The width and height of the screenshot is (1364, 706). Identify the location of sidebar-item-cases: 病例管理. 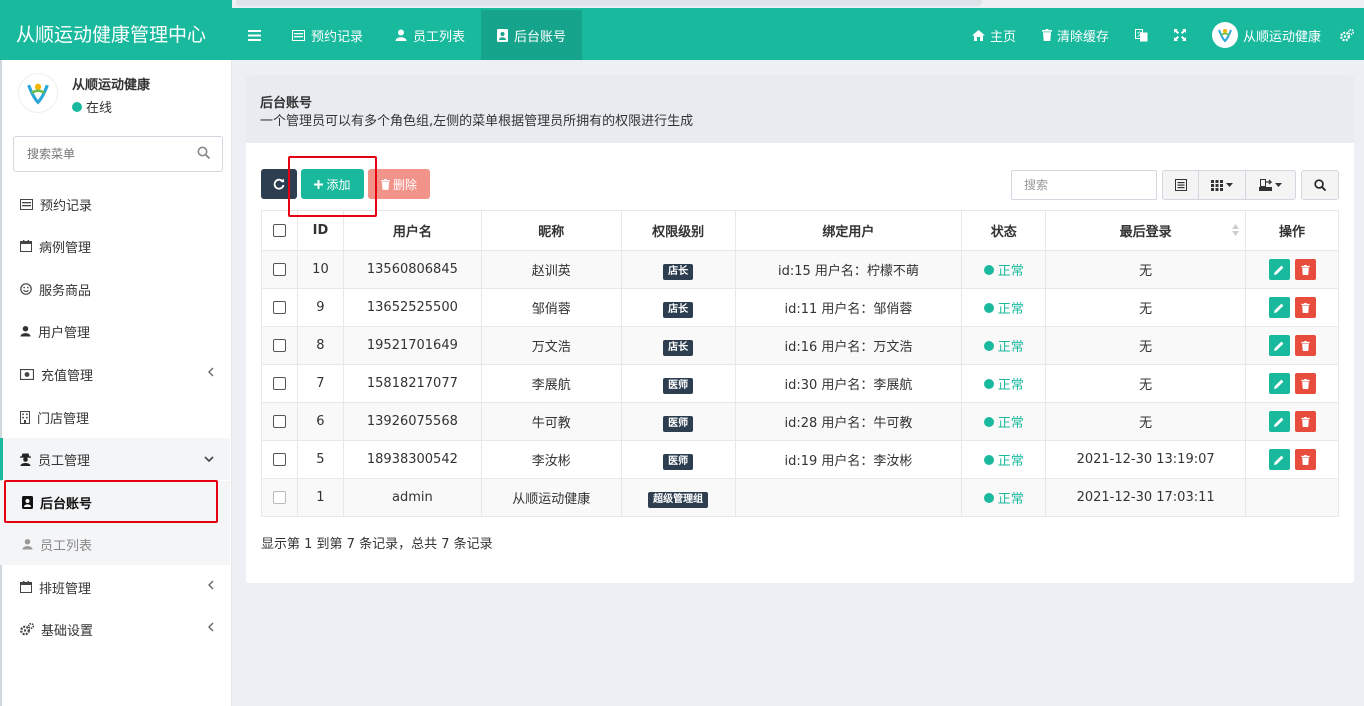
(115, 246).